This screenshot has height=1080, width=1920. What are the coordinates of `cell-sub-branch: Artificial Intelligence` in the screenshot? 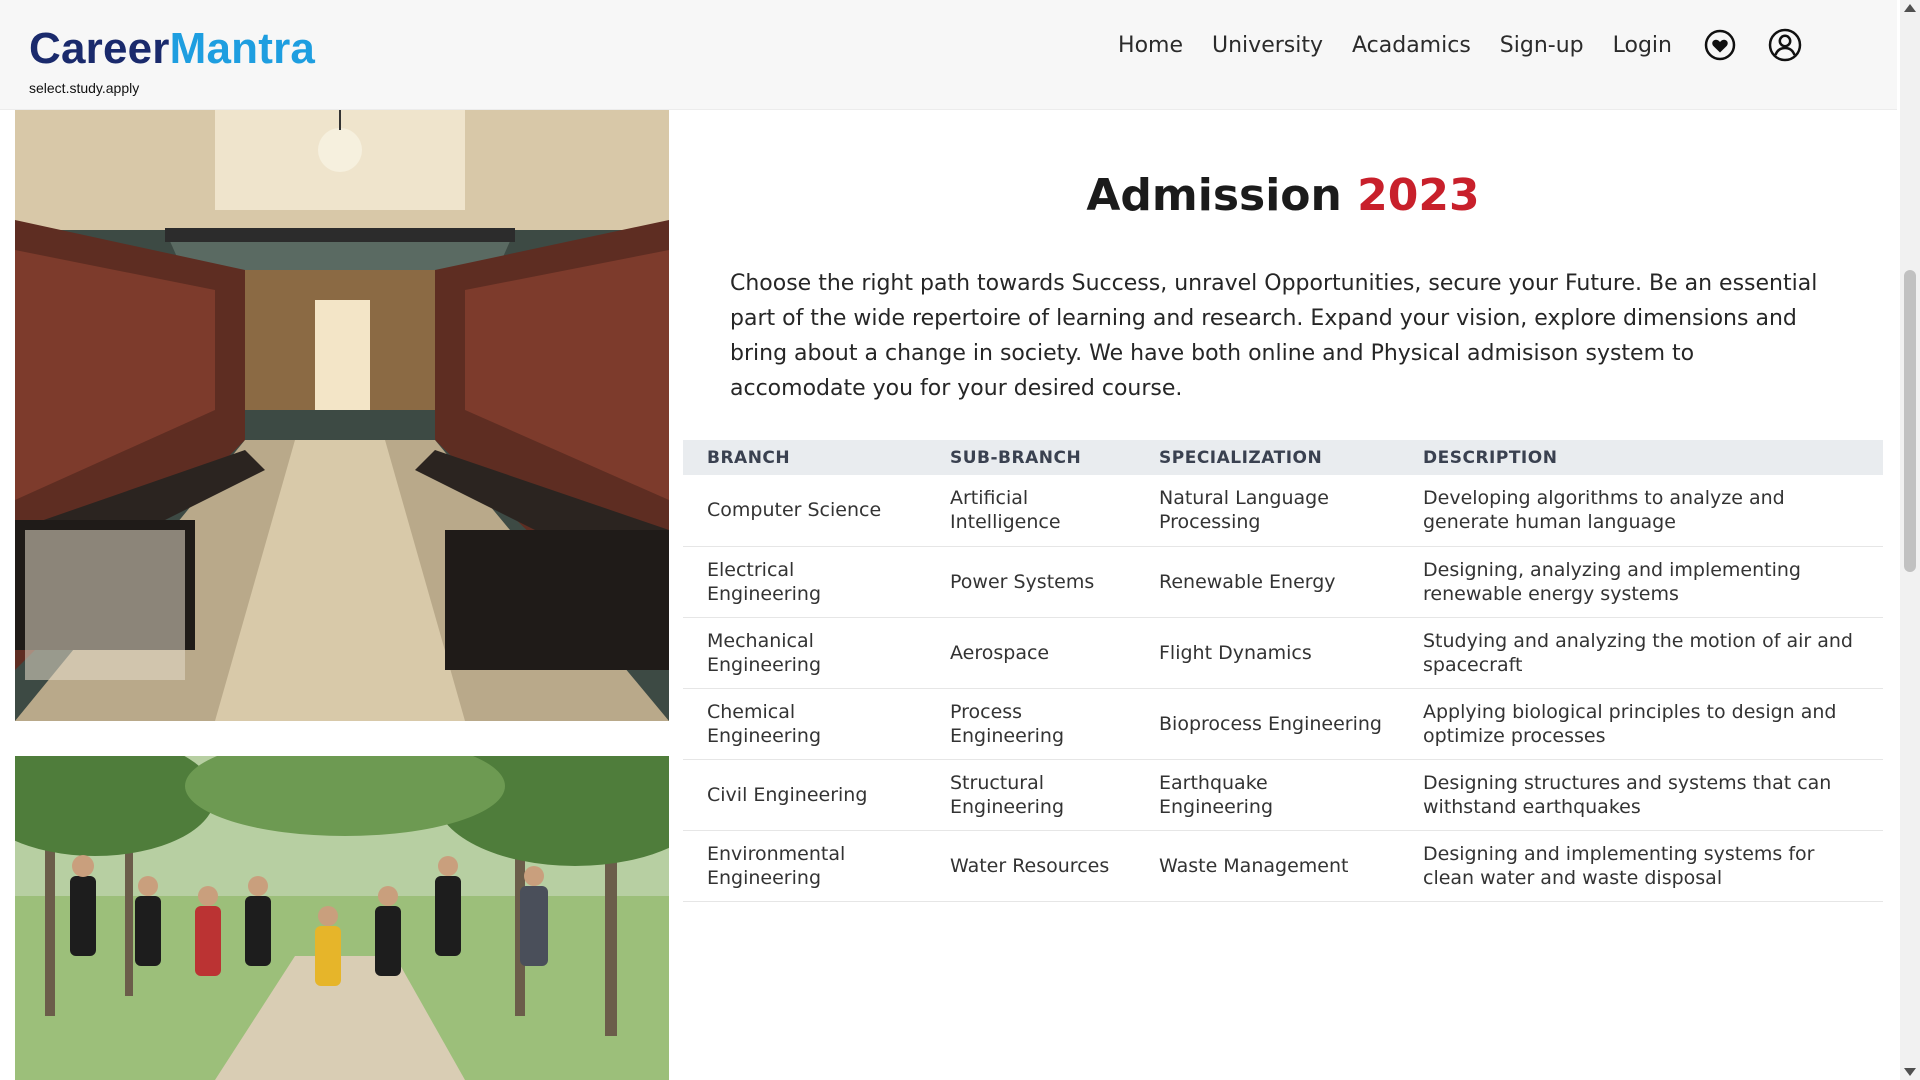 It's located at (1030, 511).